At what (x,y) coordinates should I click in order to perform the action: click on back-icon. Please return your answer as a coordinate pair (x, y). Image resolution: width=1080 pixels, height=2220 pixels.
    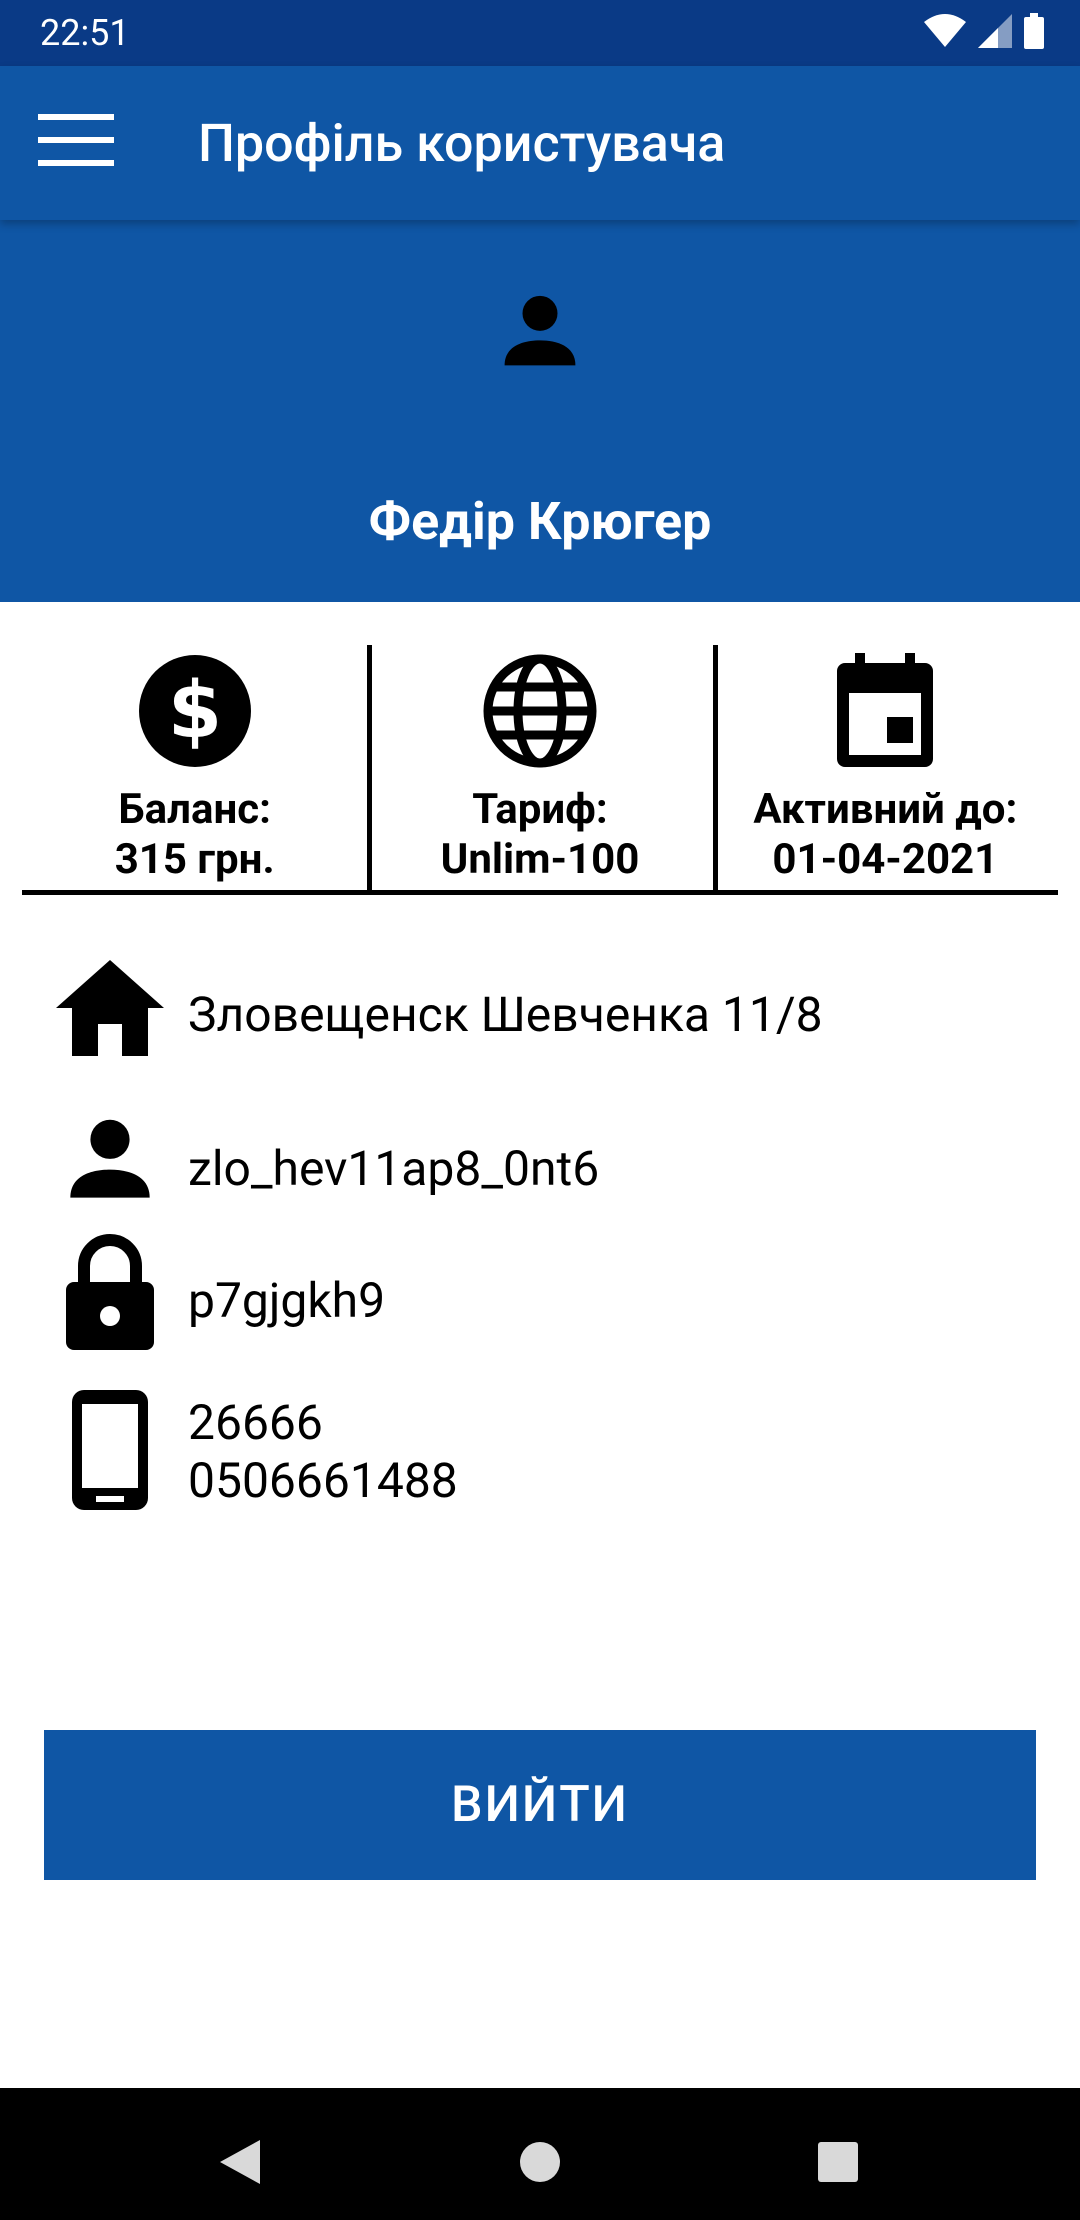
    Looking at the image, I should click on (240, 2164).